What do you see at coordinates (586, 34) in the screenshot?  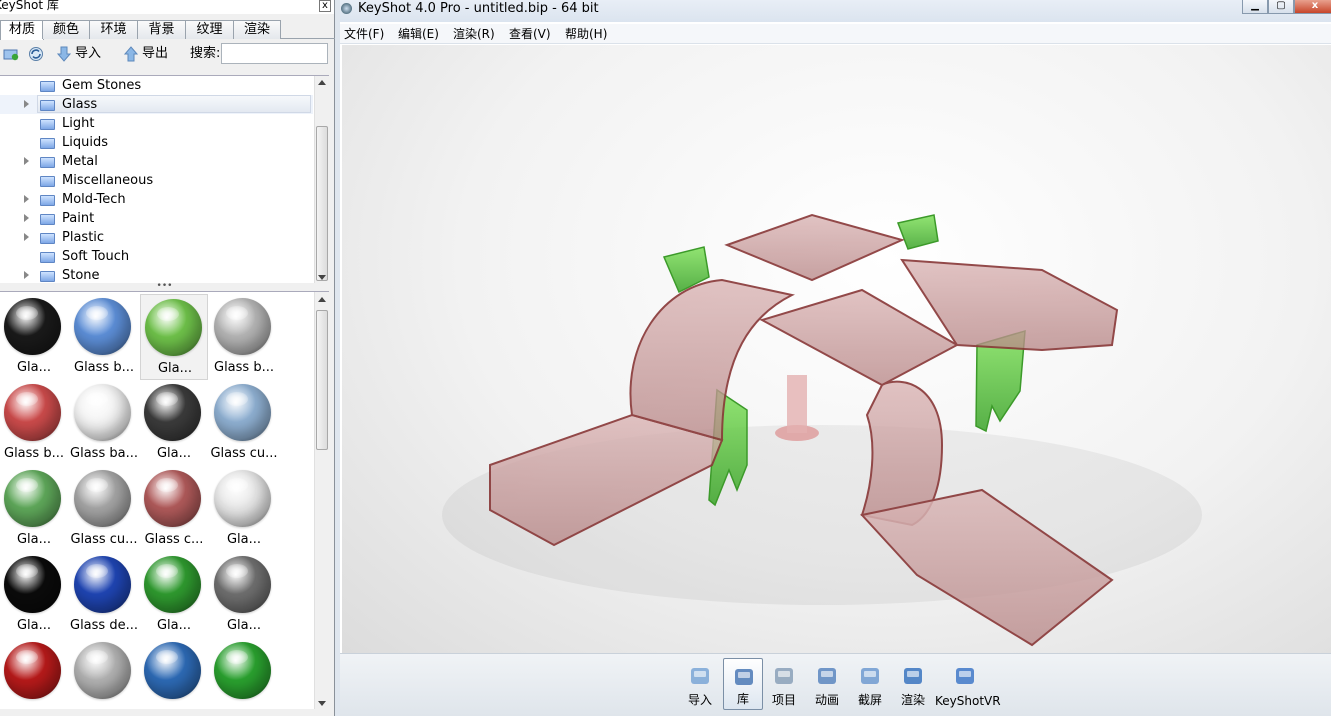 I see `menu-help: 帮助(H)` at bounding box center [586, 34].